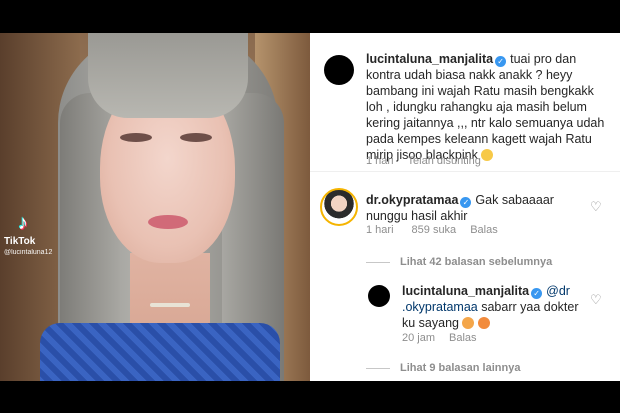 The height and width of the screenshot is (413, 620). I want to click on tiktok-watermark: ♪ TikTok @lucintaluna12, so click(44, 234).